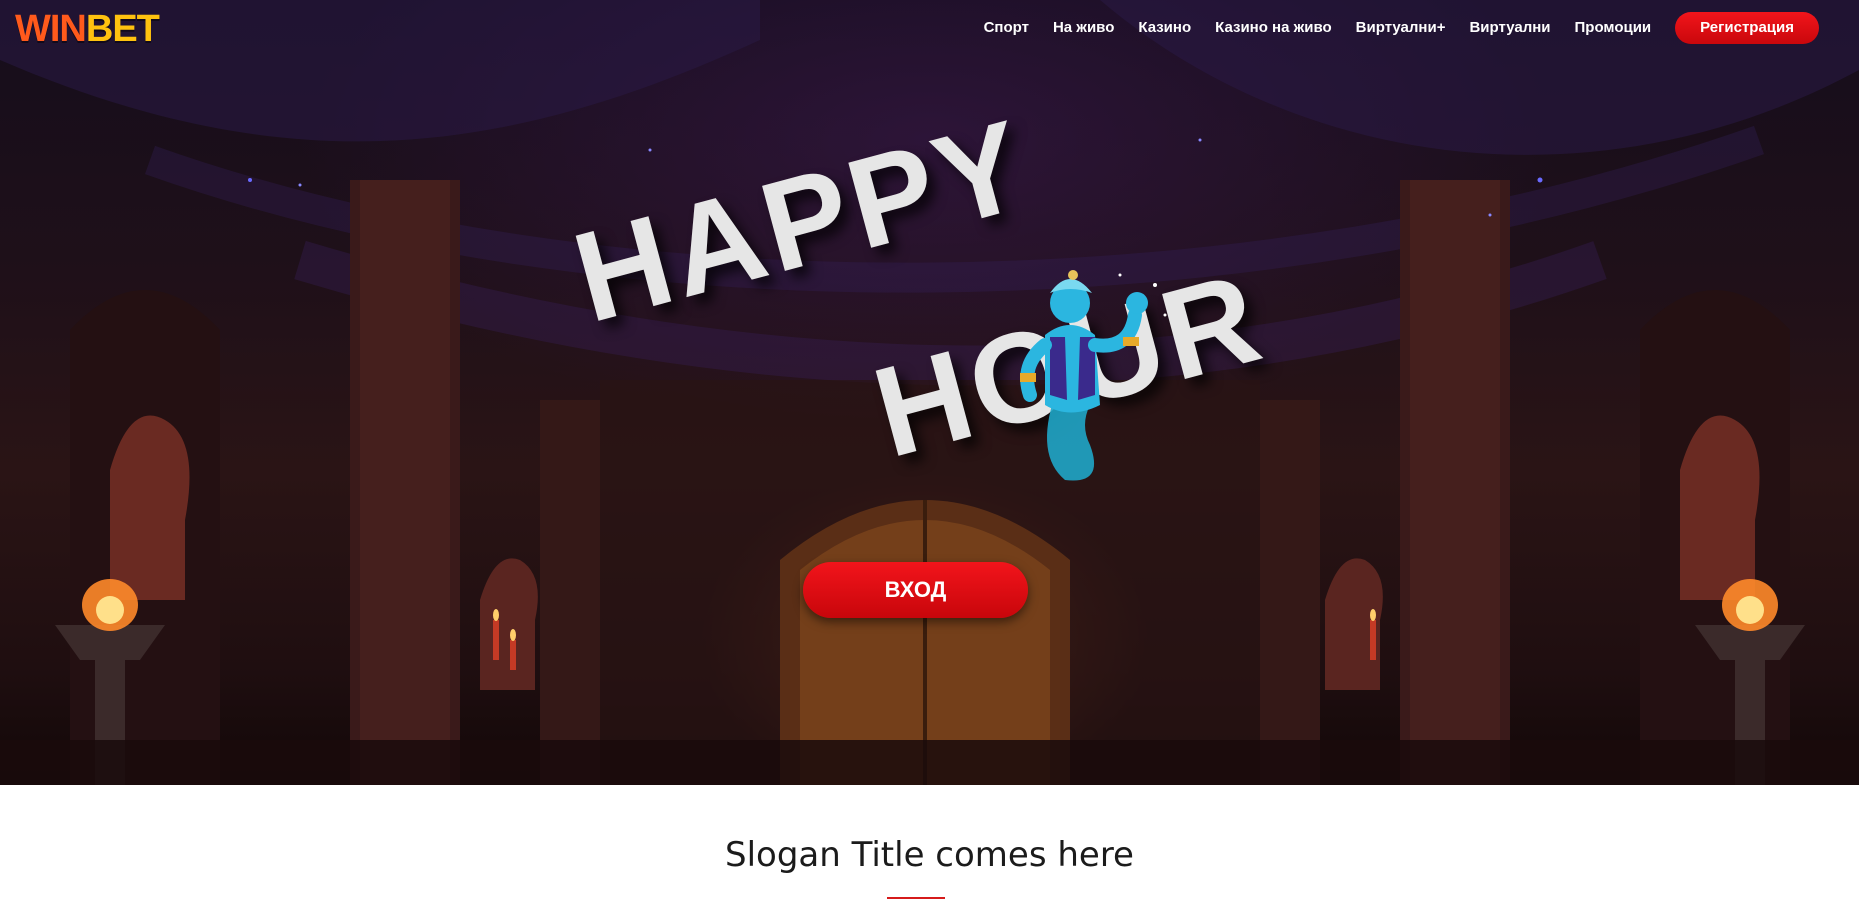 This screenshot has height=909, width=1859. What do you see at coordinates (51, 29) in the screenshot?
I see `logo-part-win: WIN` at bounding box center [51, 29].